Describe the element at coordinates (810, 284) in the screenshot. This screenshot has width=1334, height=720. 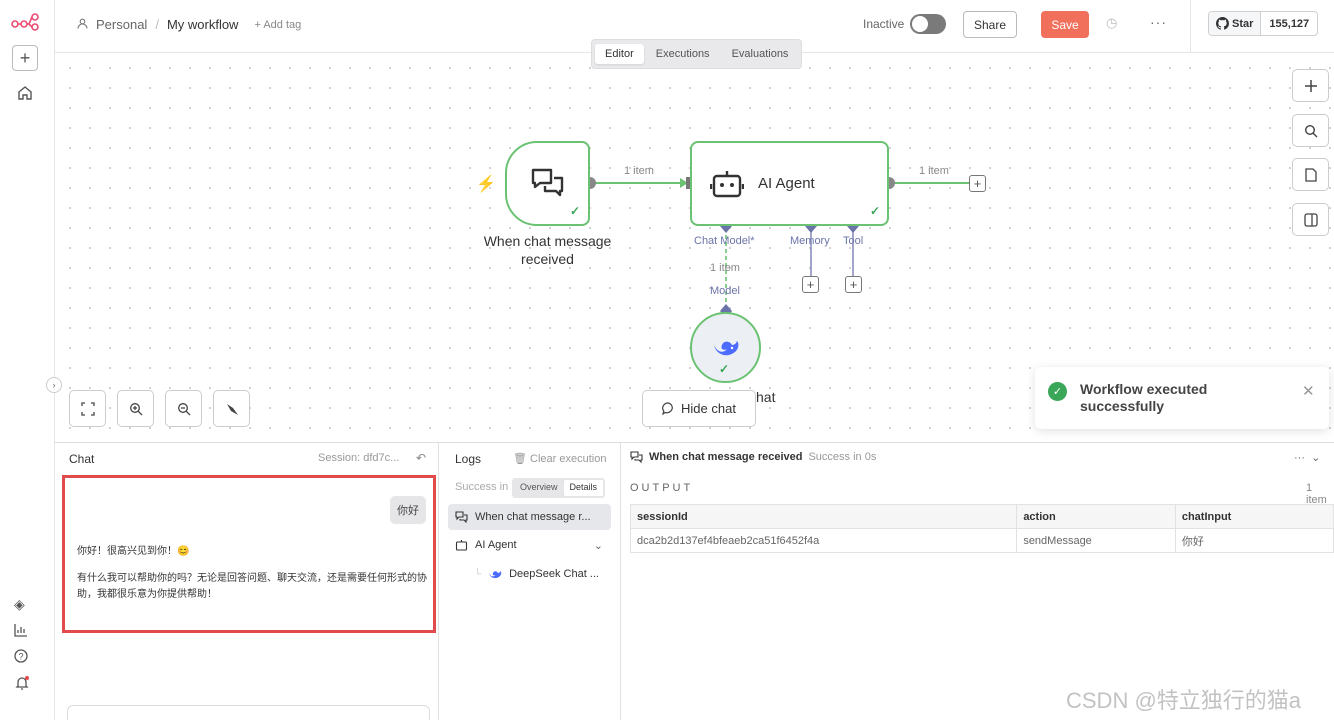
I see `add-memory-button: +` at that location.